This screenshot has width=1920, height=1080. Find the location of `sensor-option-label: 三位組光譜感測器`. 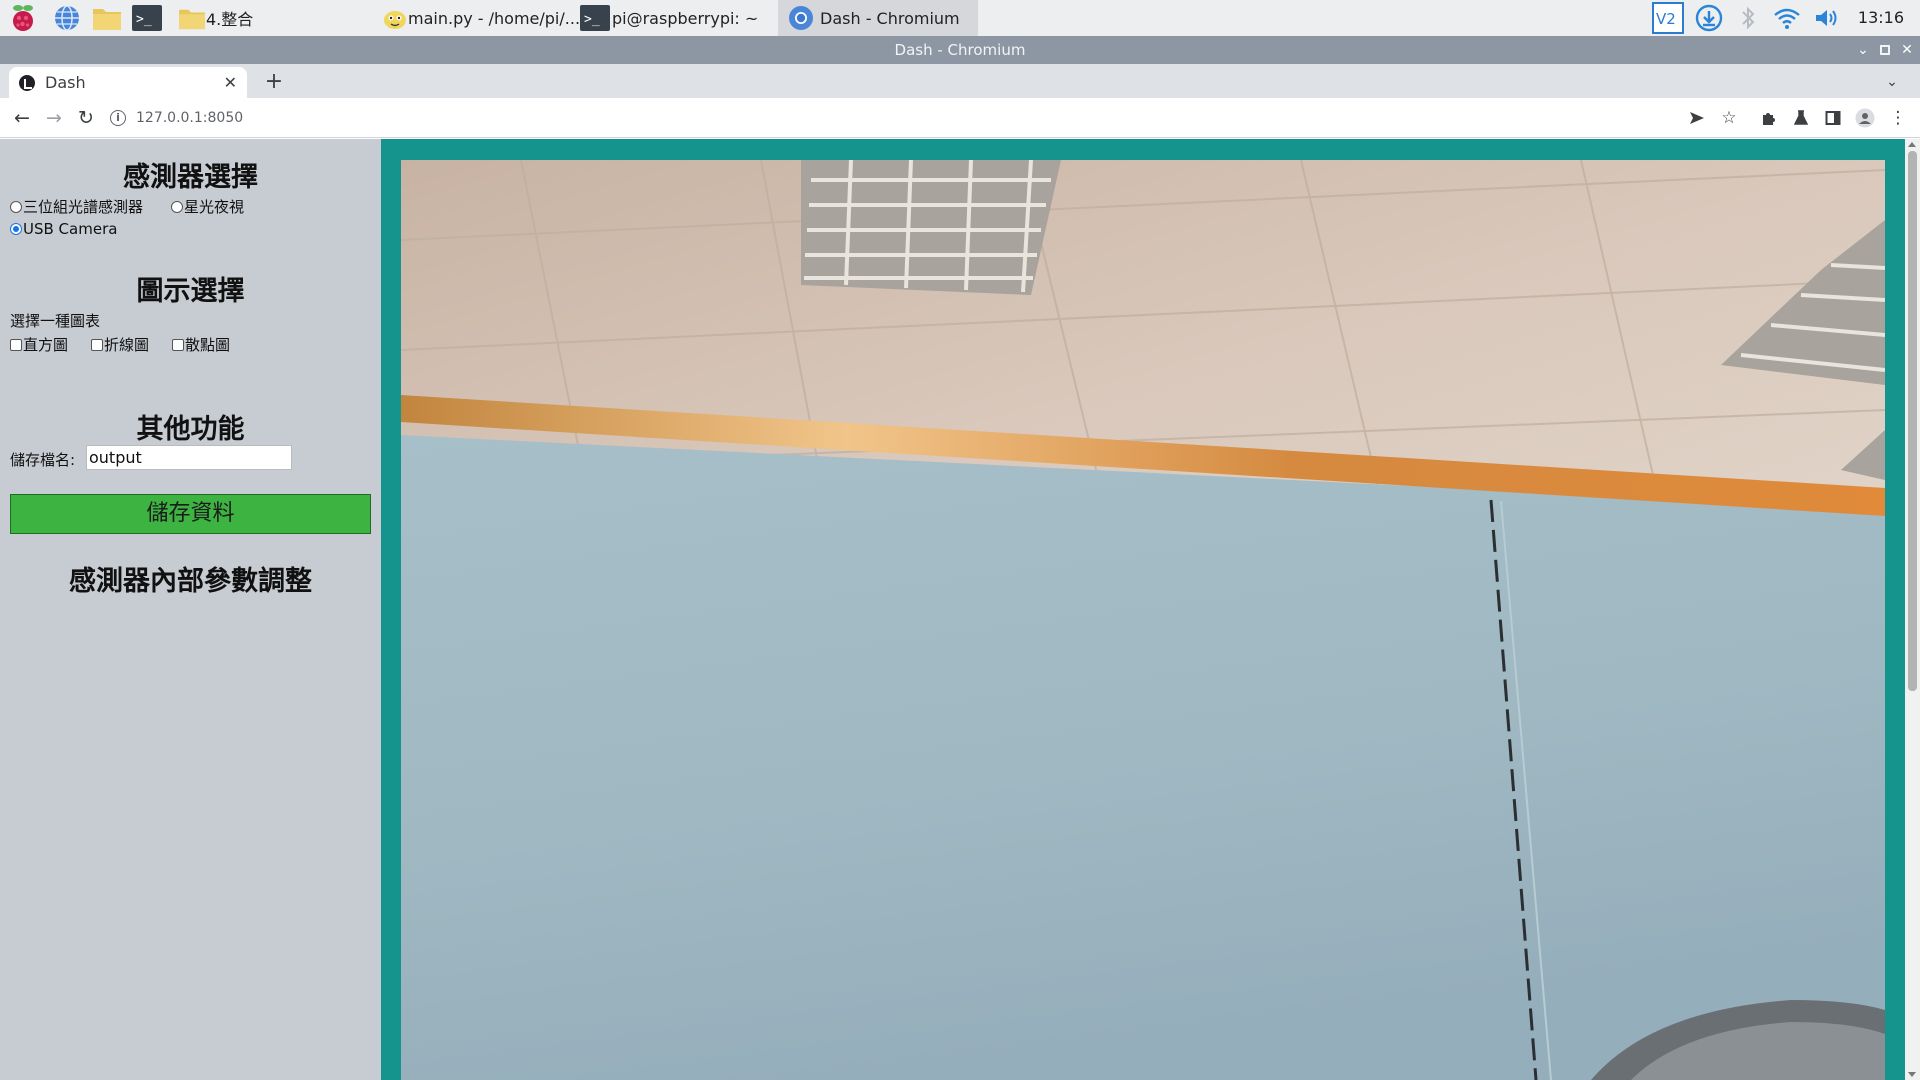

sensor-option-label: 三位組光譜感測器 is located at coordinates (83, 207).